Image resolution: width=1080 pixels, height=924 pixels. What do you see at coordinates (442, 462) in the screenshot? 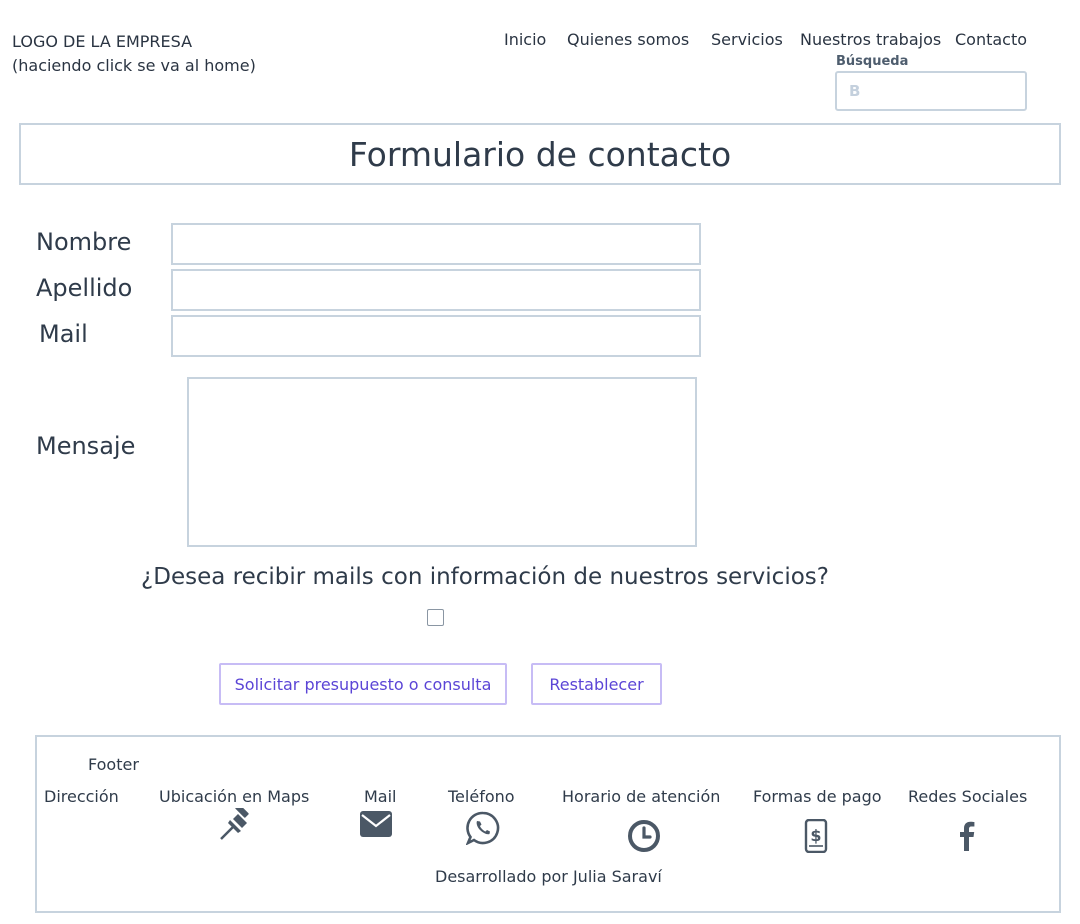
I see `mensaje-textarea` at bounding box center [442, 462].